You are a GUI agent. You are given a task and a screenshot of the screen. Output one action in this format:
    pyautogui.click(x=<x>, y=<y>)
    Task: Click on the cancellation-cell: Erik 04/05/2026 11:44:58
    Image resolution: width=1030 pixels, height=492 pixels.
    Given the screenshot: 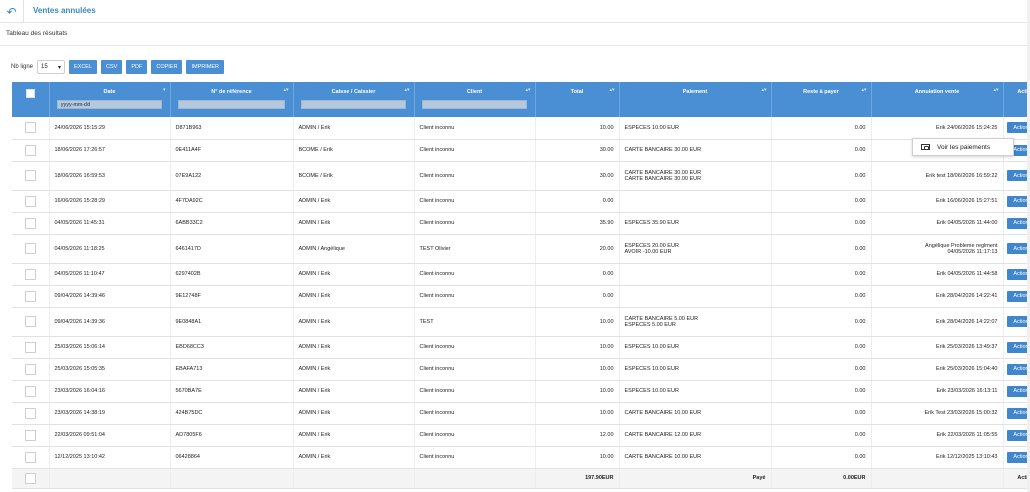 What is the action you would take?
    pyautogui.click(x=937, y=274)
    